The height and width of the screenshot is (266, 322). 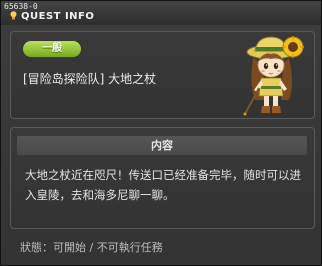 What do you see at coordinates (21, 6) in the screenshot?
I see `quest-id: 65638-0` at bounding box center [21, 6].